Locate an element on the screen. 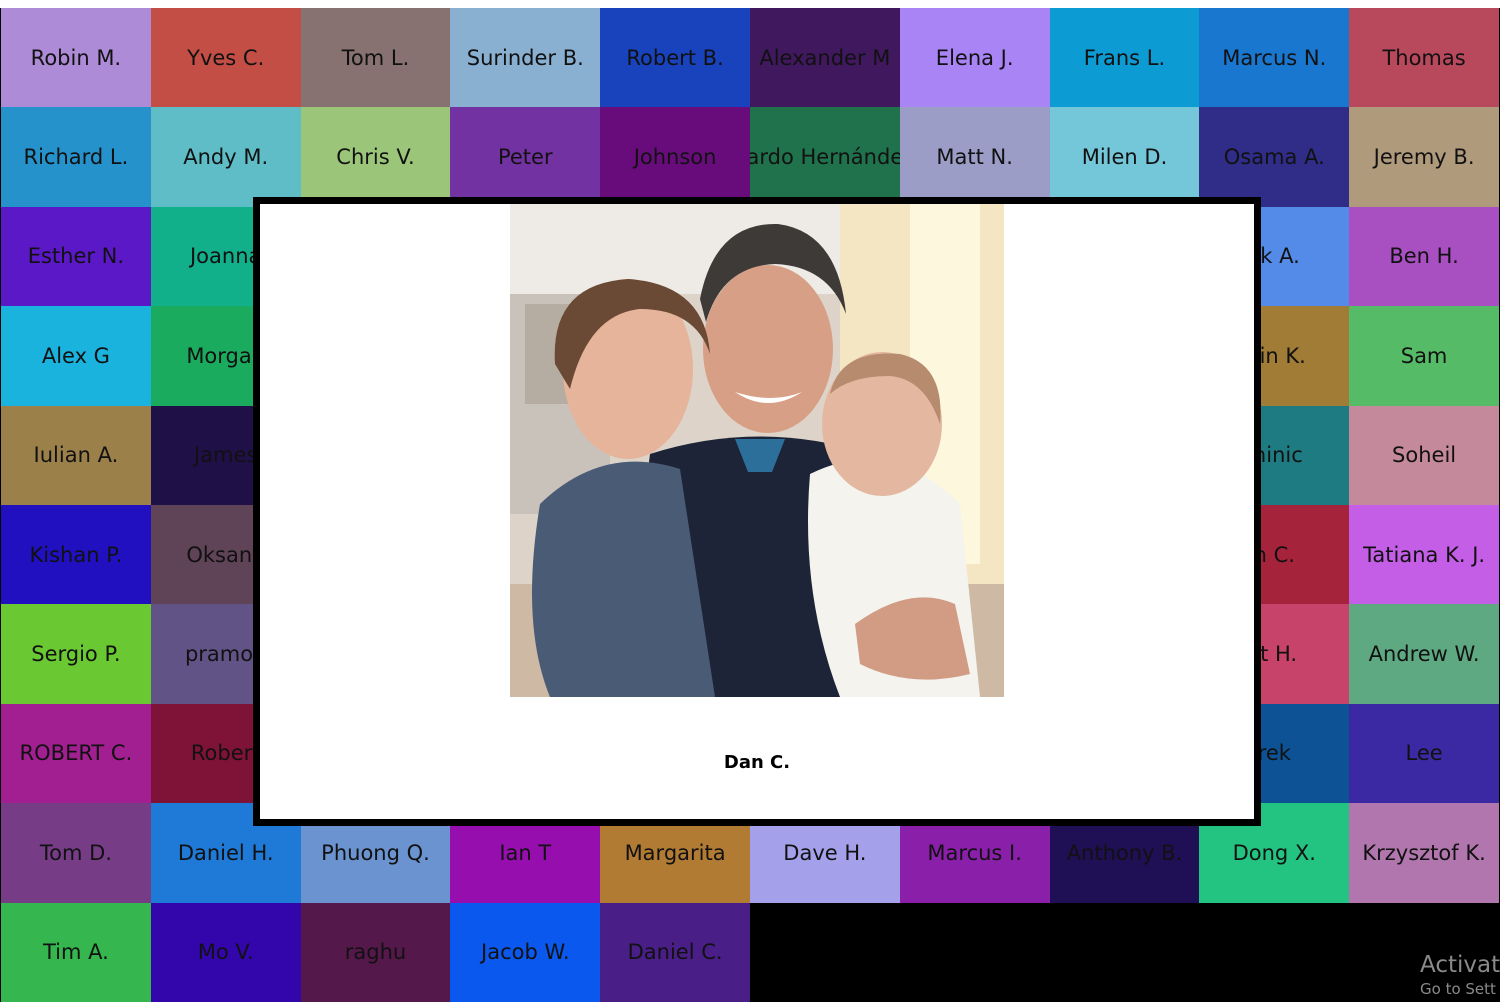 The image size is (1500, 1002). name-tile: Jacob W. is located at coordinates (525, 952).